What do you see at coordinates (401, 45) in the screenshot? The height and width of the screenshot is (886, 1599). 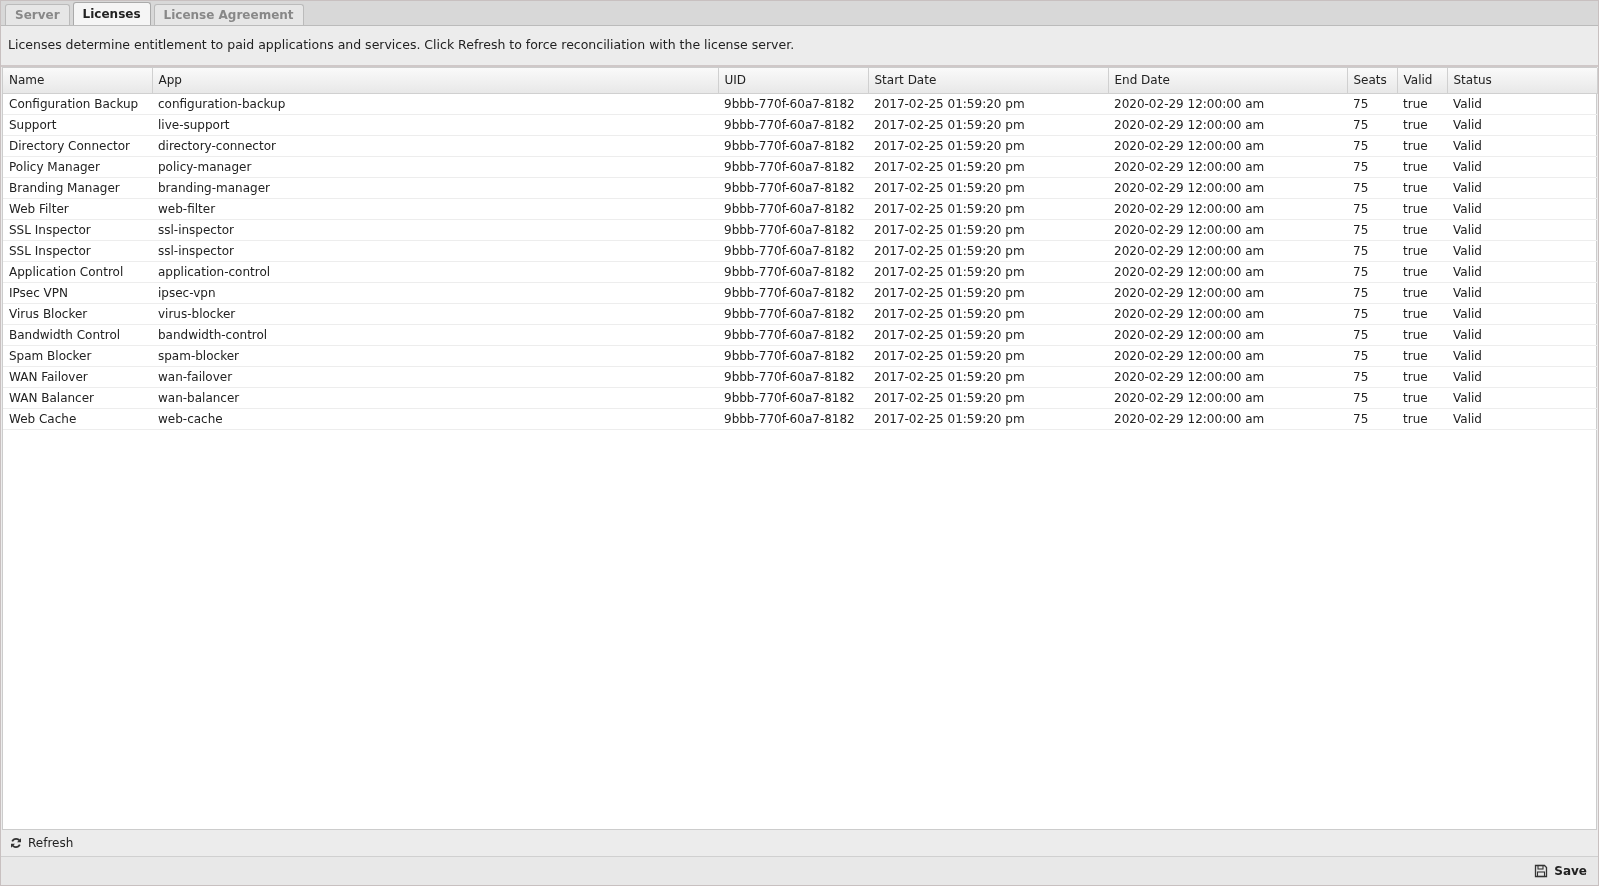 I see `description-text: Licenses determine entitlement to paid applications and services. Click Refresh to force reconciliation with the license server.` at bounding box center [401, 45].